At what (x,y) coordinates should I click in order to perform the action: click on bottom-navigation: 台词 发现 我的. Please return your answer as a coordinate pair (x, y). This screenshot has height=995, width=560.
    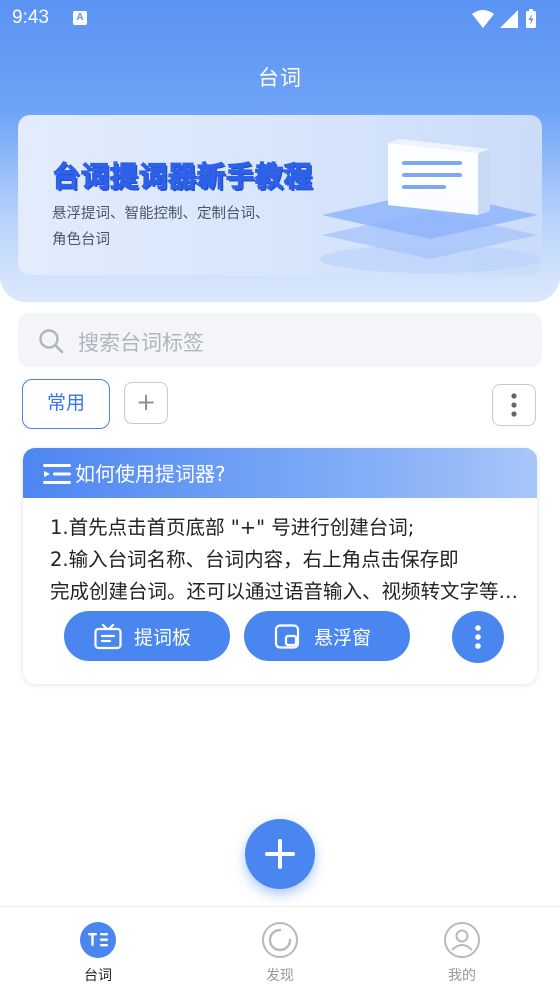
    Looking at the image, I should click on (280, 950).